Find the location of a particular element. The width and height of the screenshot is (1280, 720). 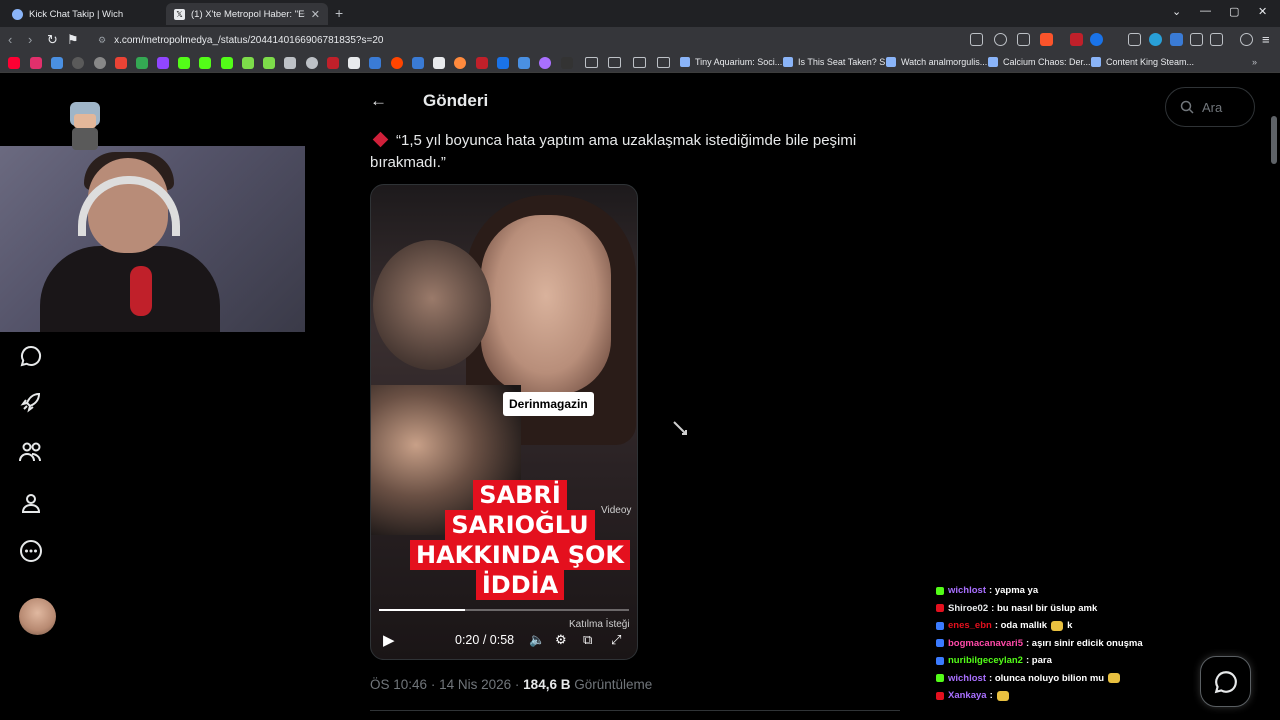

cast-icon is located at coordinates (976, 39).